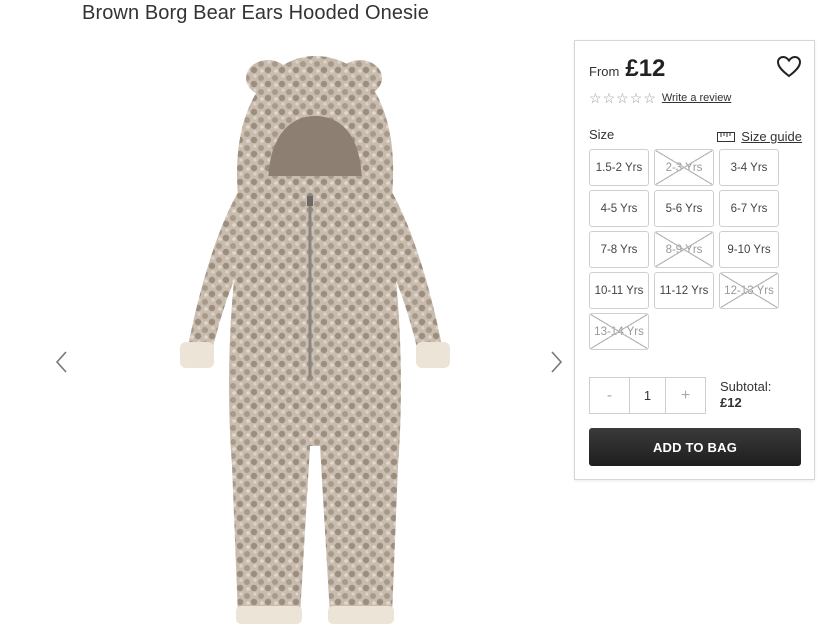  I want to click on quantity-increment-button: +, so click(685, 395).